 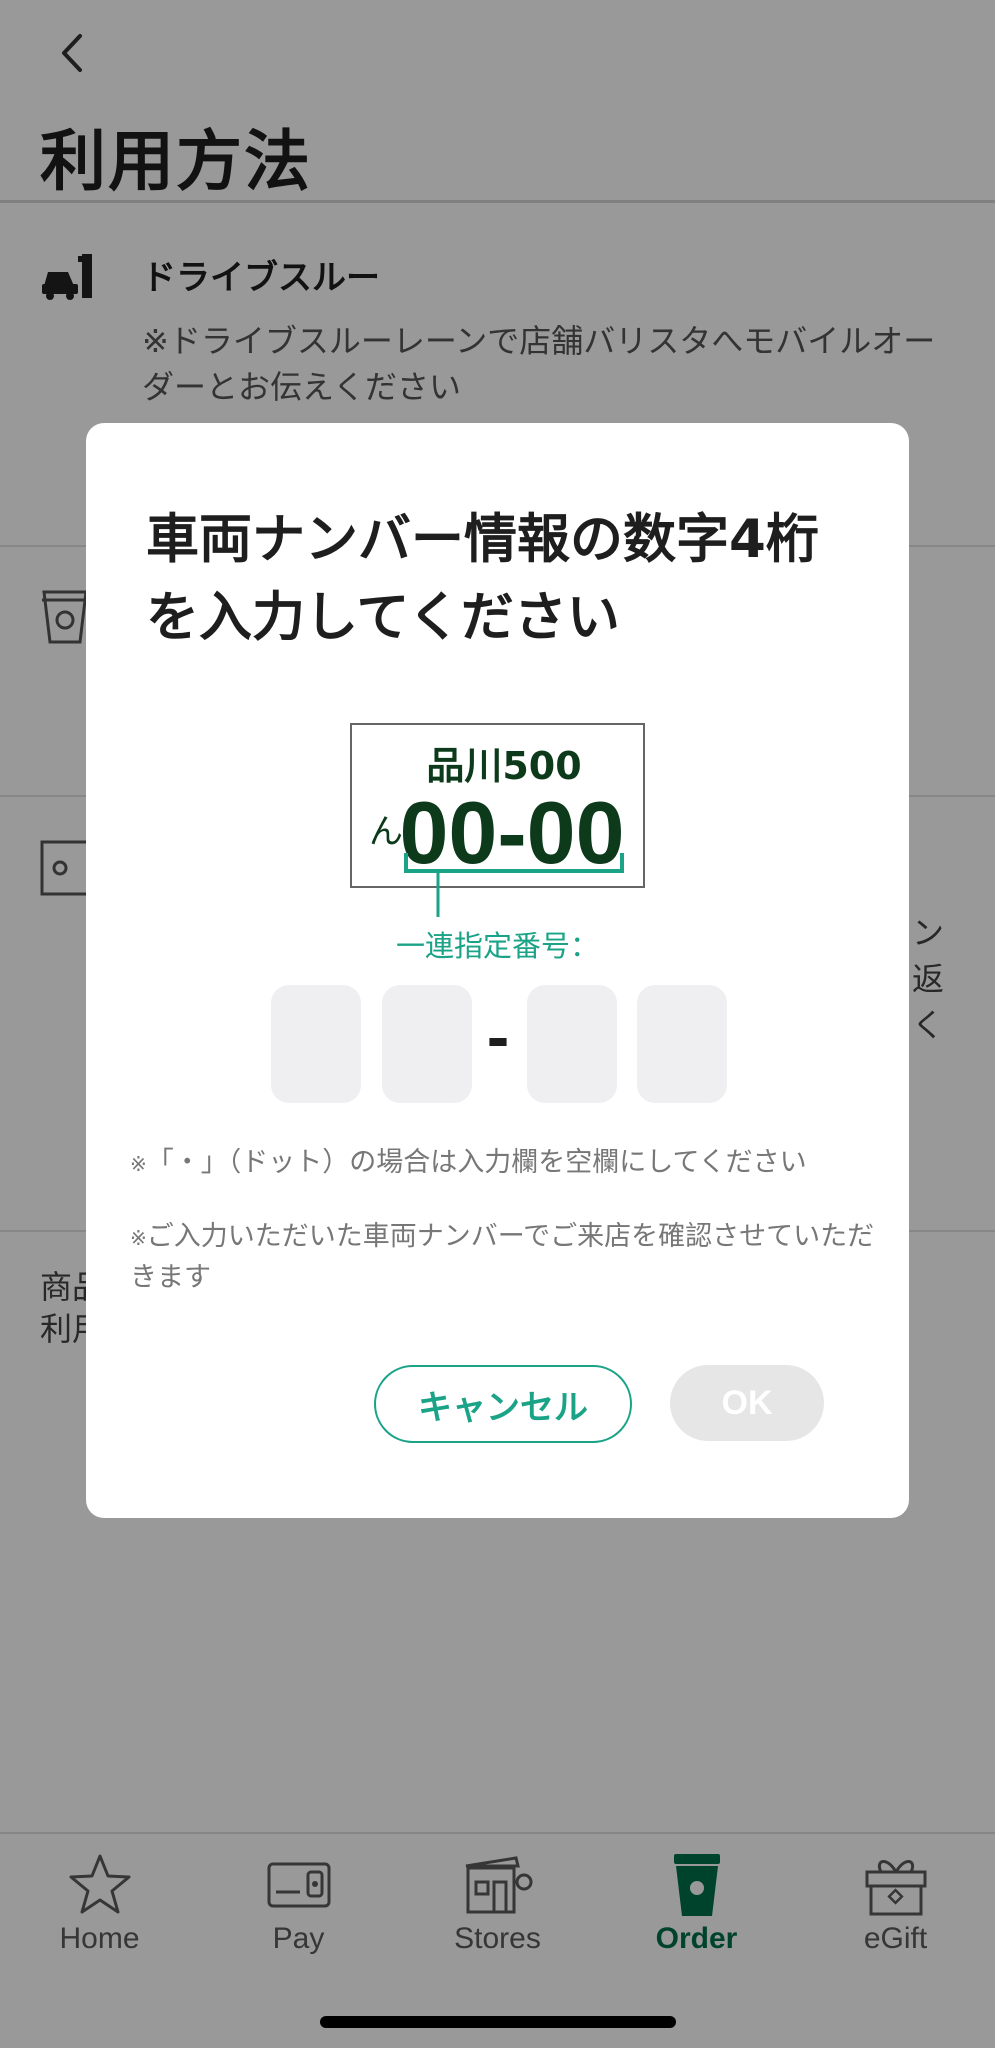 What do you see at coordinates (386, 832) in the screenshot?
I see `plate-kana: ん` at bounding box center [386, 832].